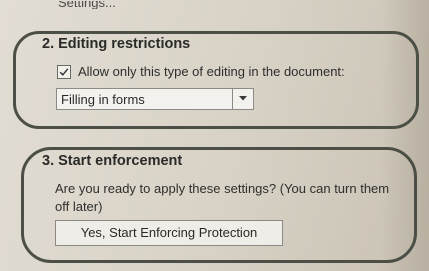 The height and width of the screenshot is (271, 429). I want to click on editing-type-dropdown: Filling in forms, so click(155, 99).